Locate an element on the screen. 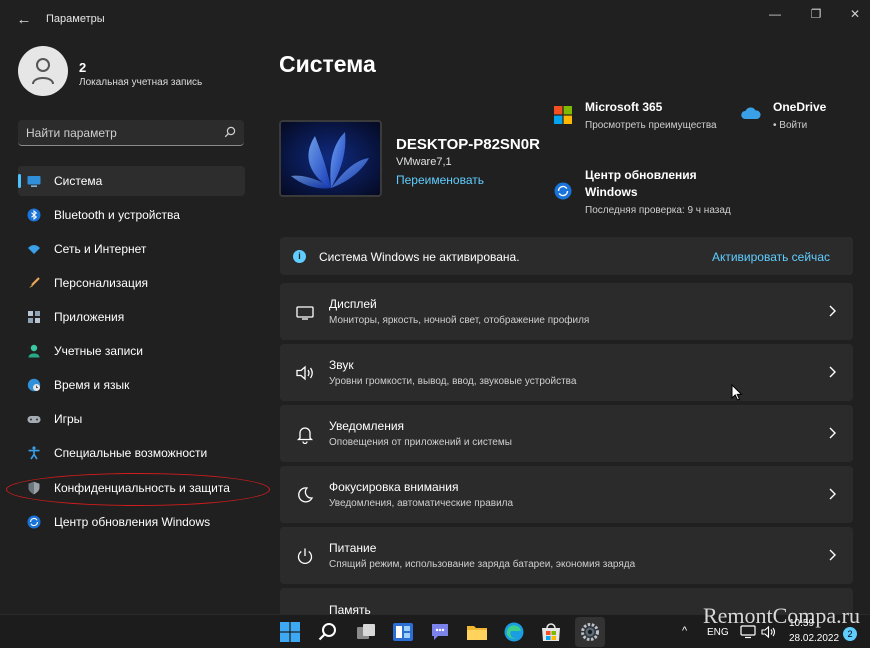  sidebar-item-network: Сеть и Интернет is located at coordinates (131, 249).